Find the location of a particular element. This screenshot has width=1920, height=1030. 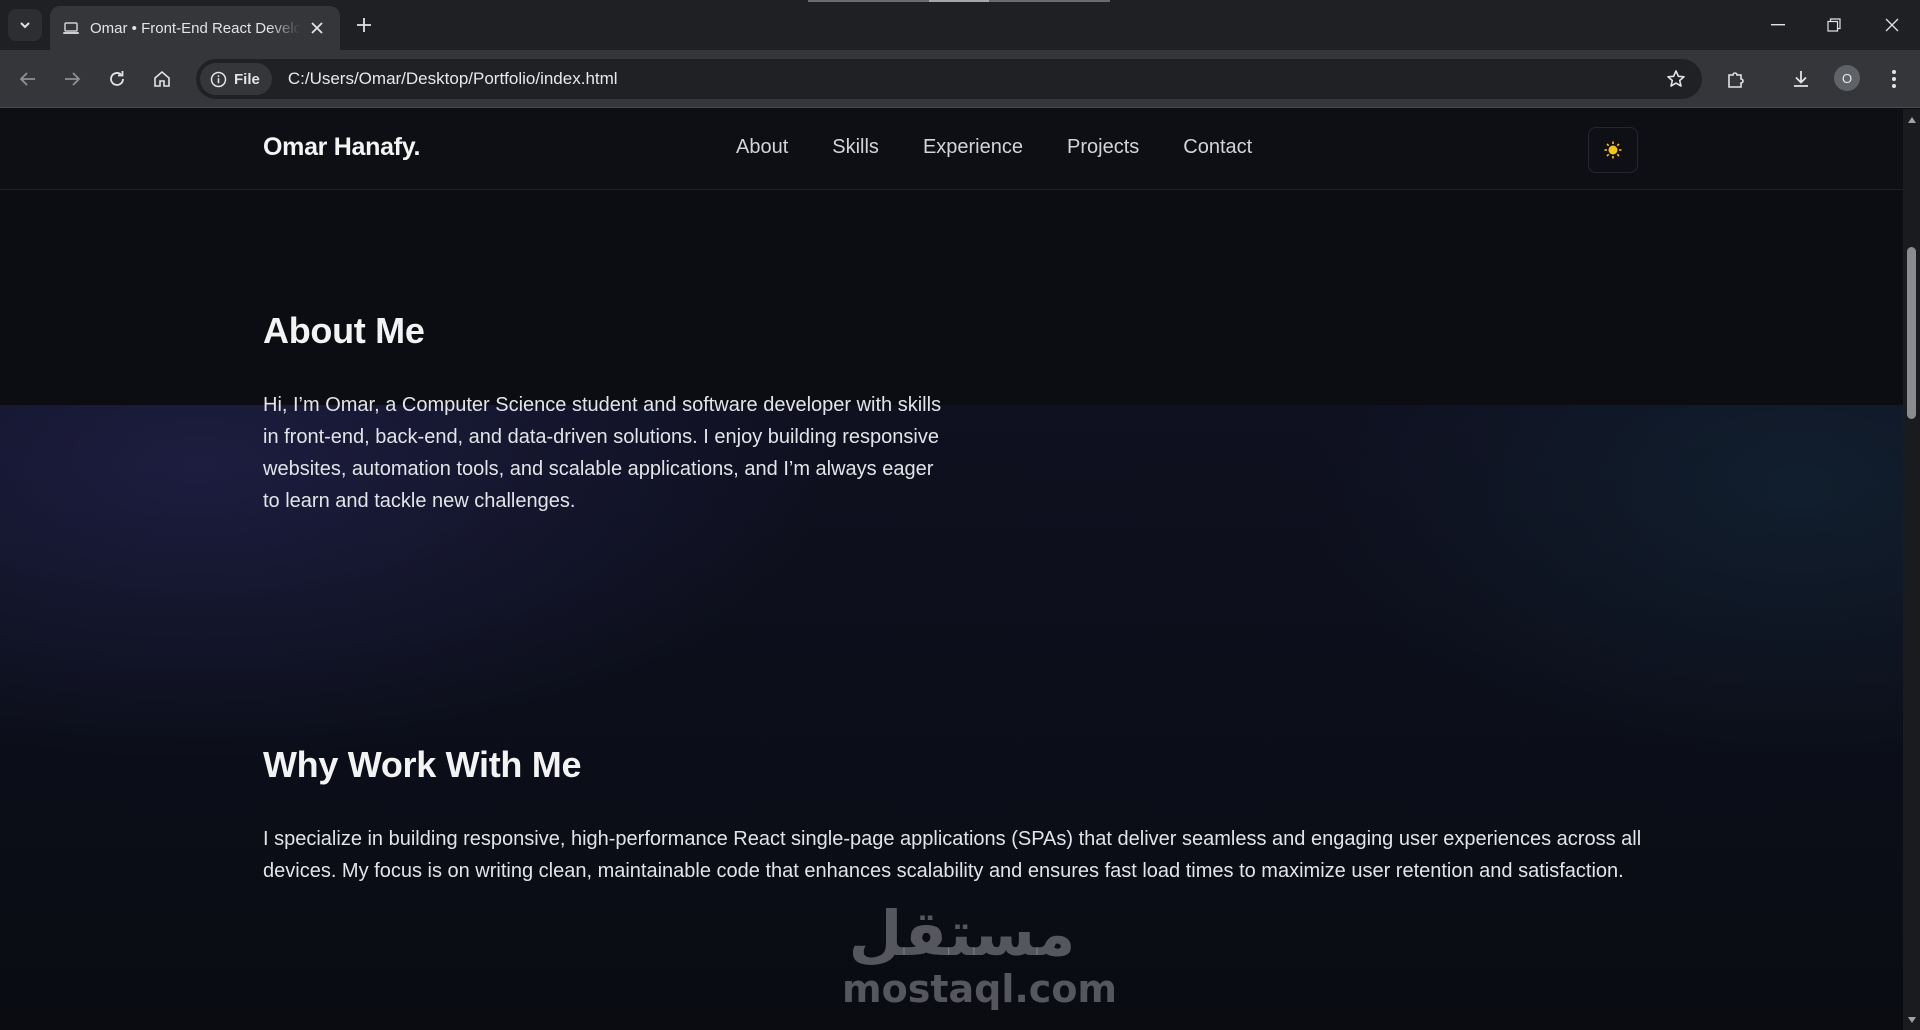

tab-title: Omar • Front-End React Developer is located at coordinates (195, 28).